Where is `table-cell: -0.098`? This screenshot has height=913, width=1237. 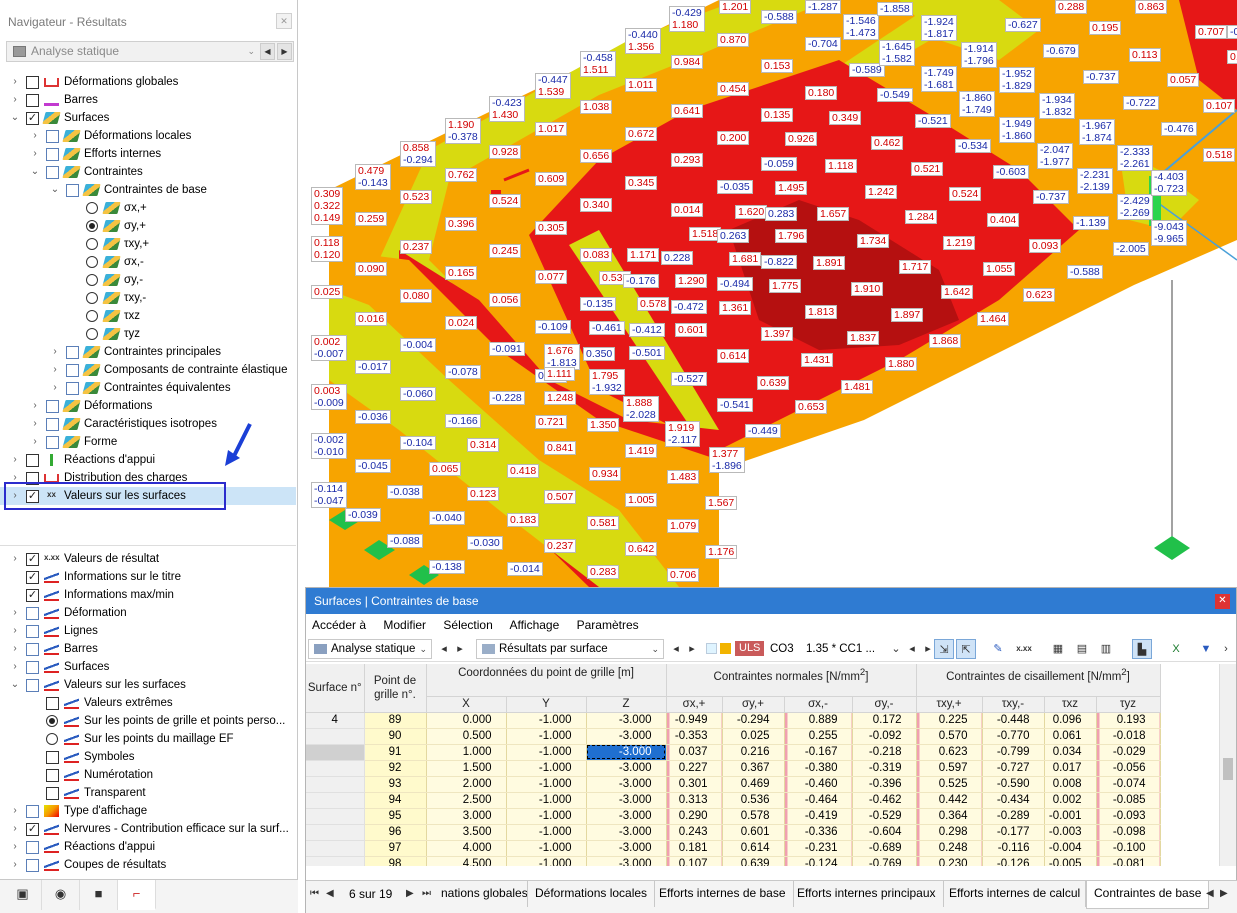 table-cell: -0.098 is located at coordinates (1128, 832).